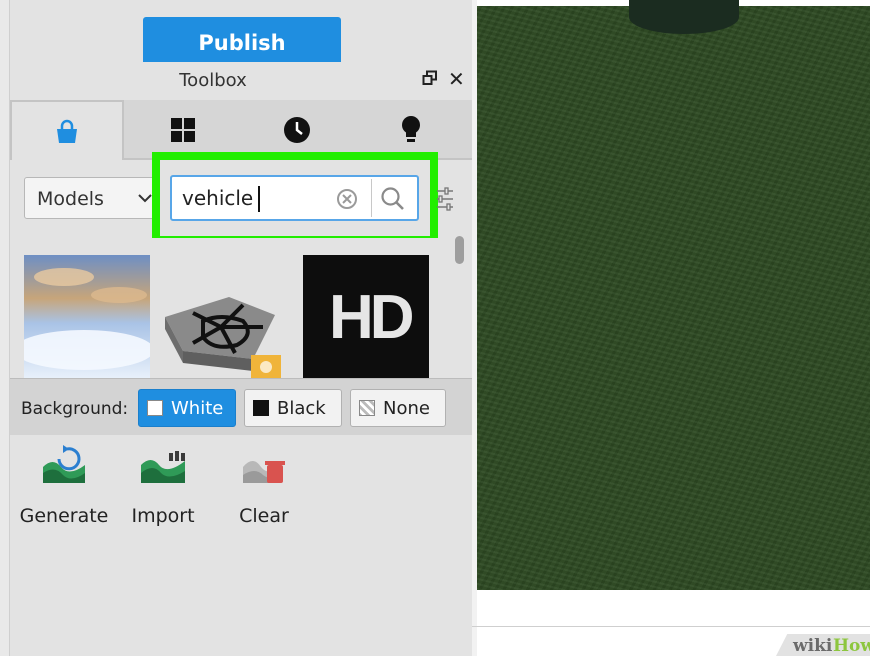  I want to click on none-swatch-icon, so click(367, 408).